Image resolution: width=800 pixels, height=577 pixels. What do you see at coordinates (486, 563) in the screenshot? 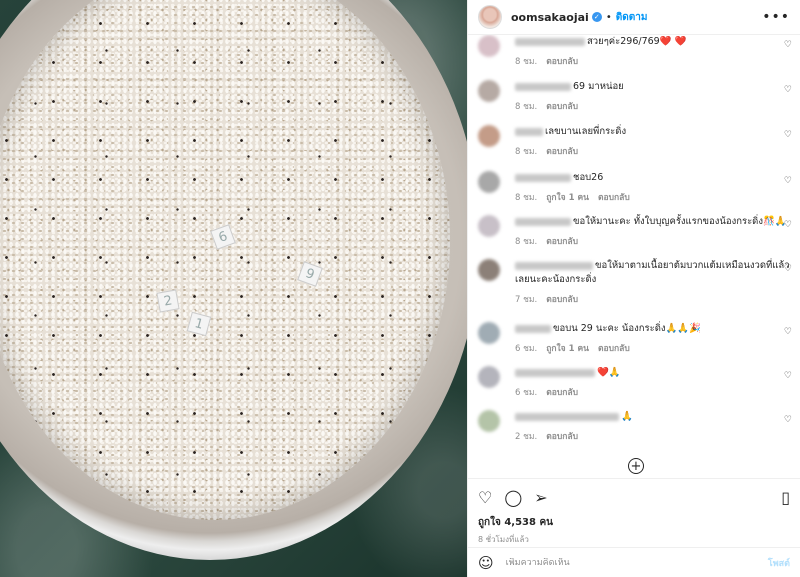
I see `emoji-icon: ☺` at bounding box center [486, 563].